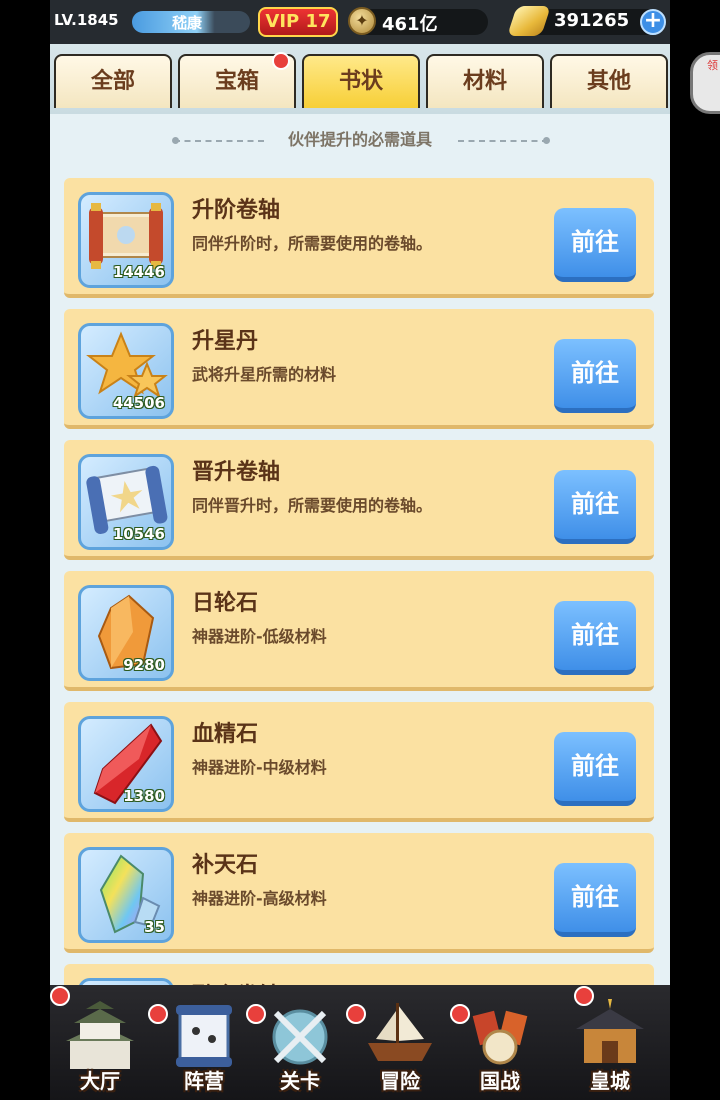 The height and width of the screenshot is (1100, 720). What do you see at coordinates (236, 210) in the screenshot?
I see `item-name: 升阶卷轴` at bounding box center [236, 210].